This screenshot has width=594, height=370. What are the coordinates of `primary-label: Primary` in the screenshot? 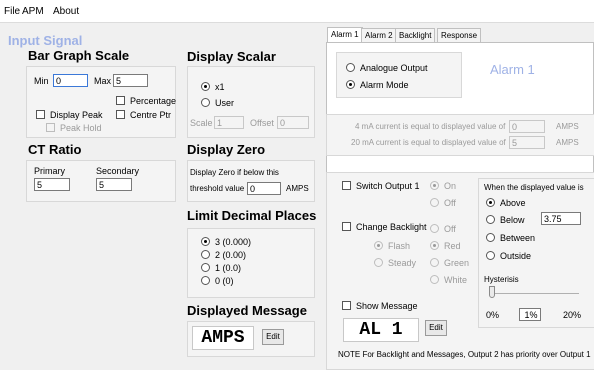 It's located at (49, 171).